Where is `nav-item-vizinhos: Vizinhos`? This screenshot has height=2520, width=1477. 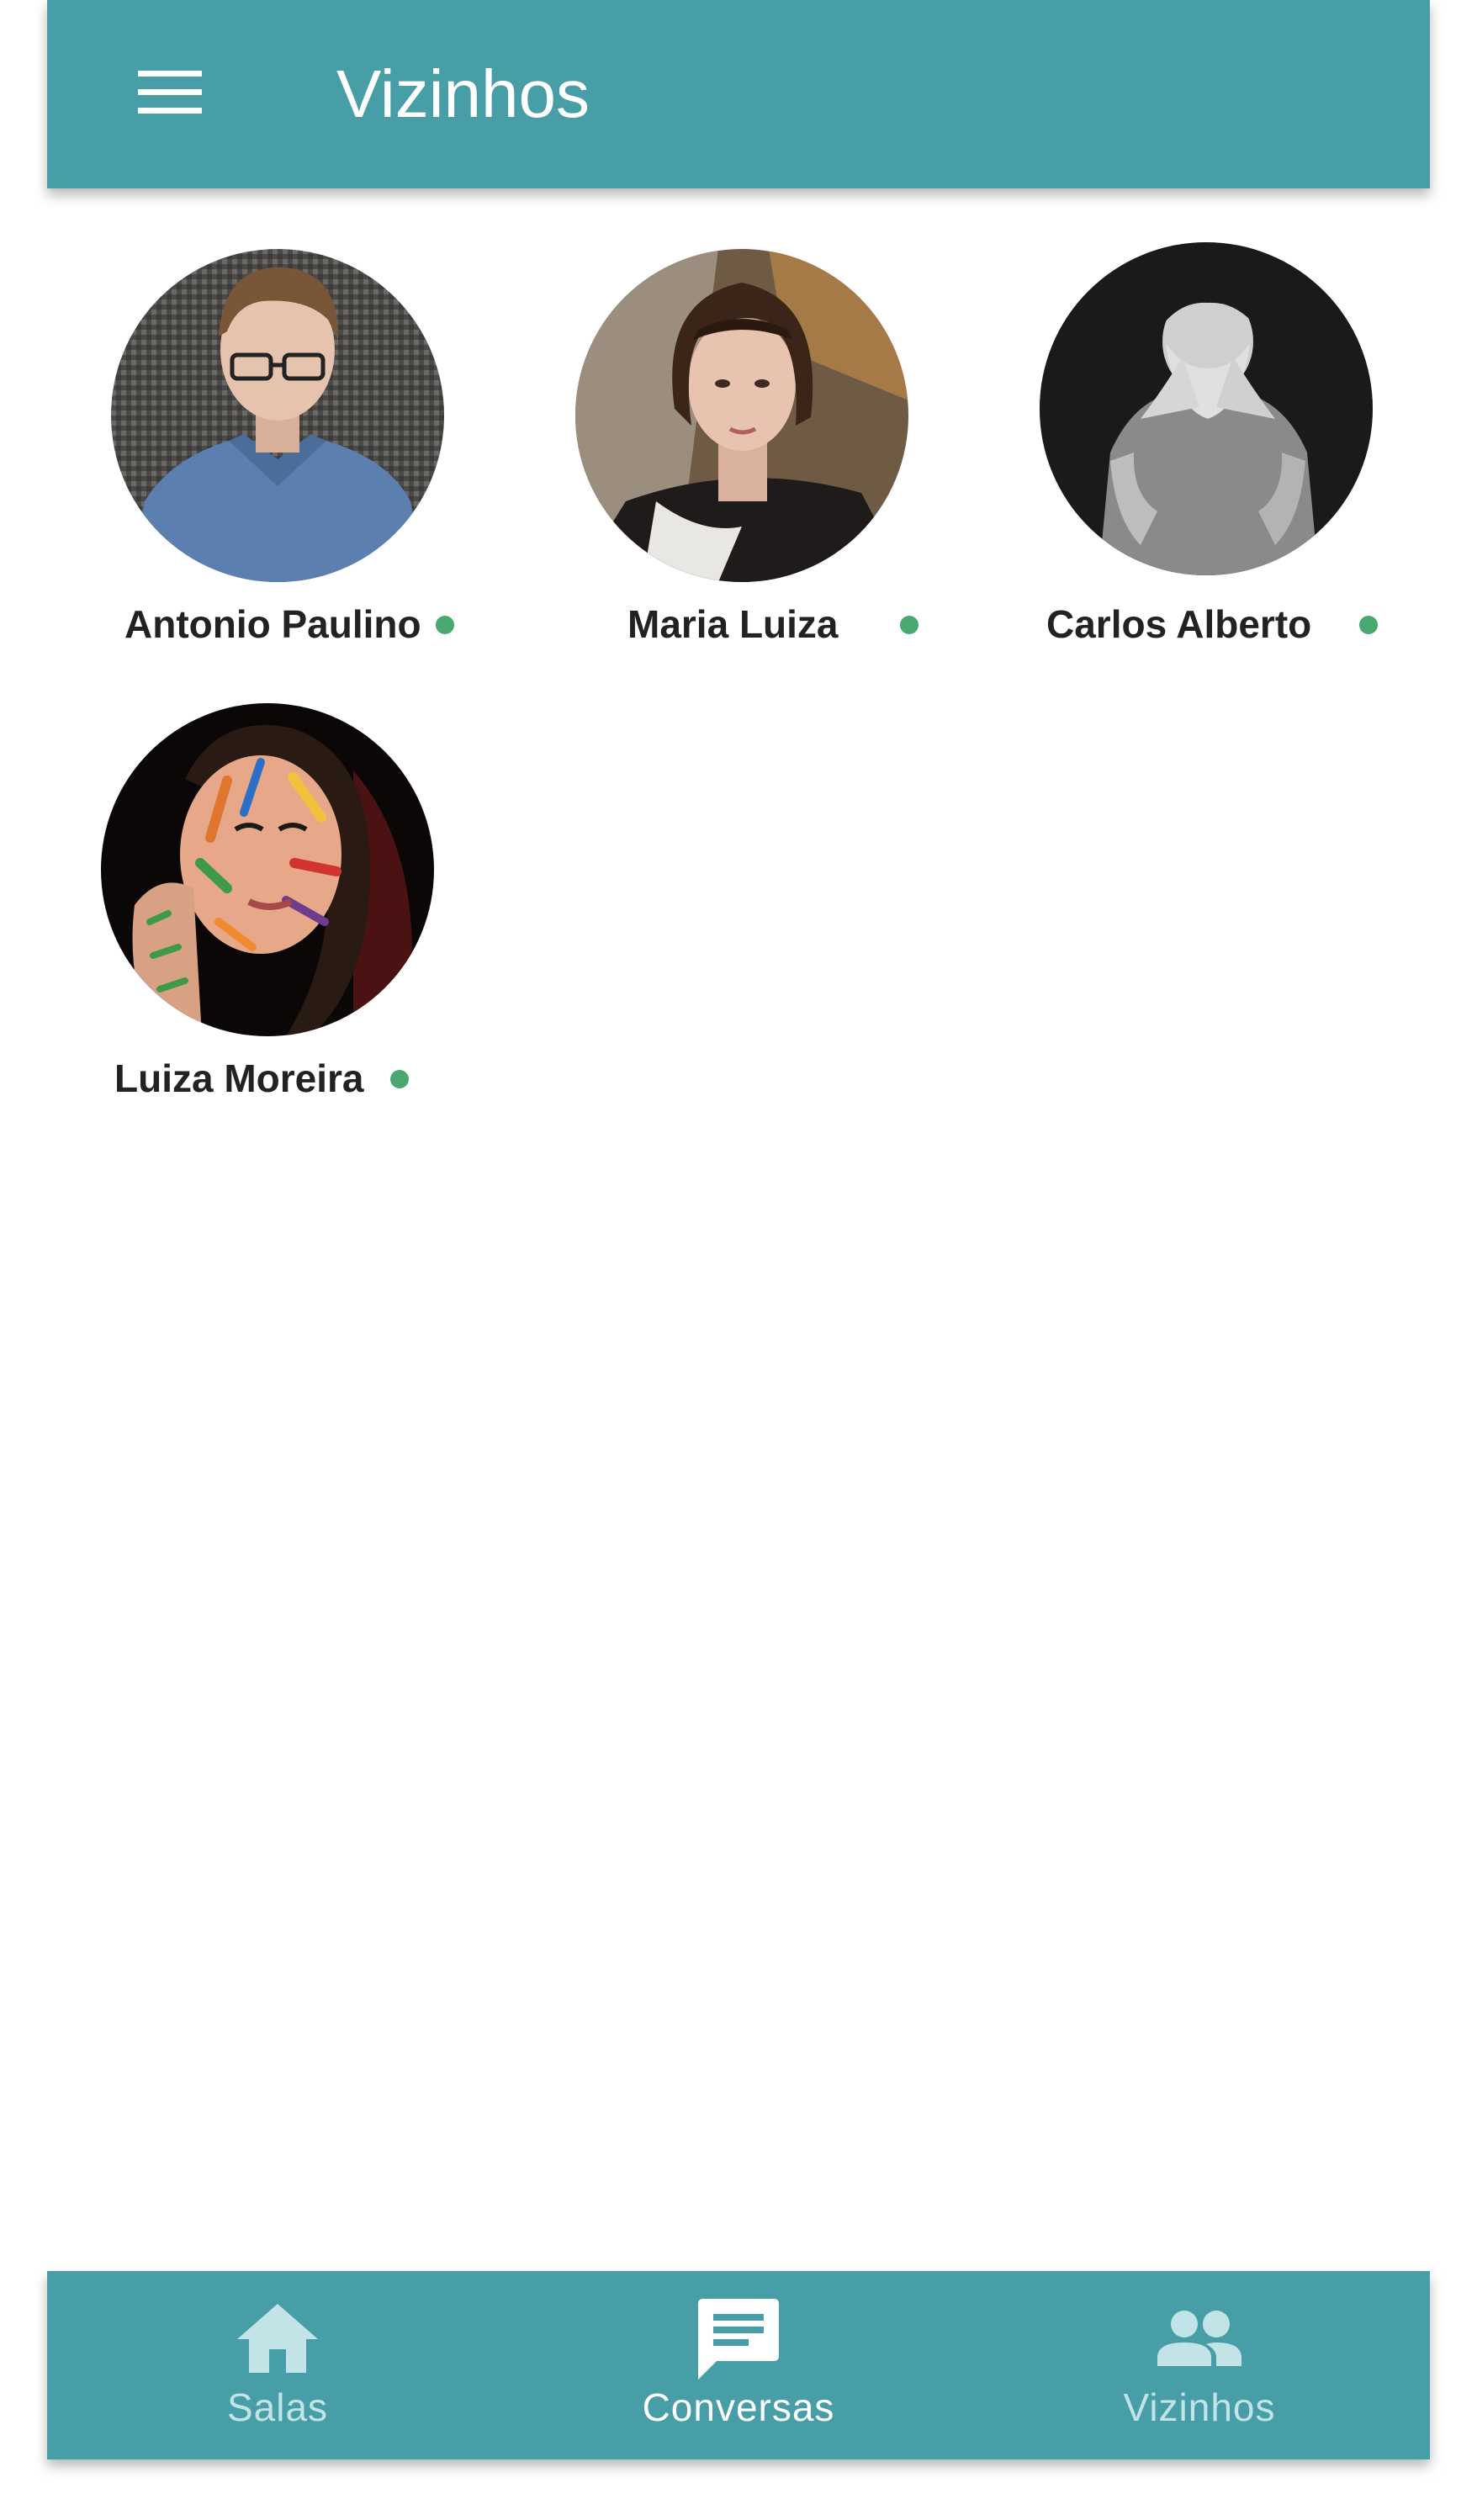
nav-item-vizinhos: Vizinhos is located at coordinates (1199, 2365).